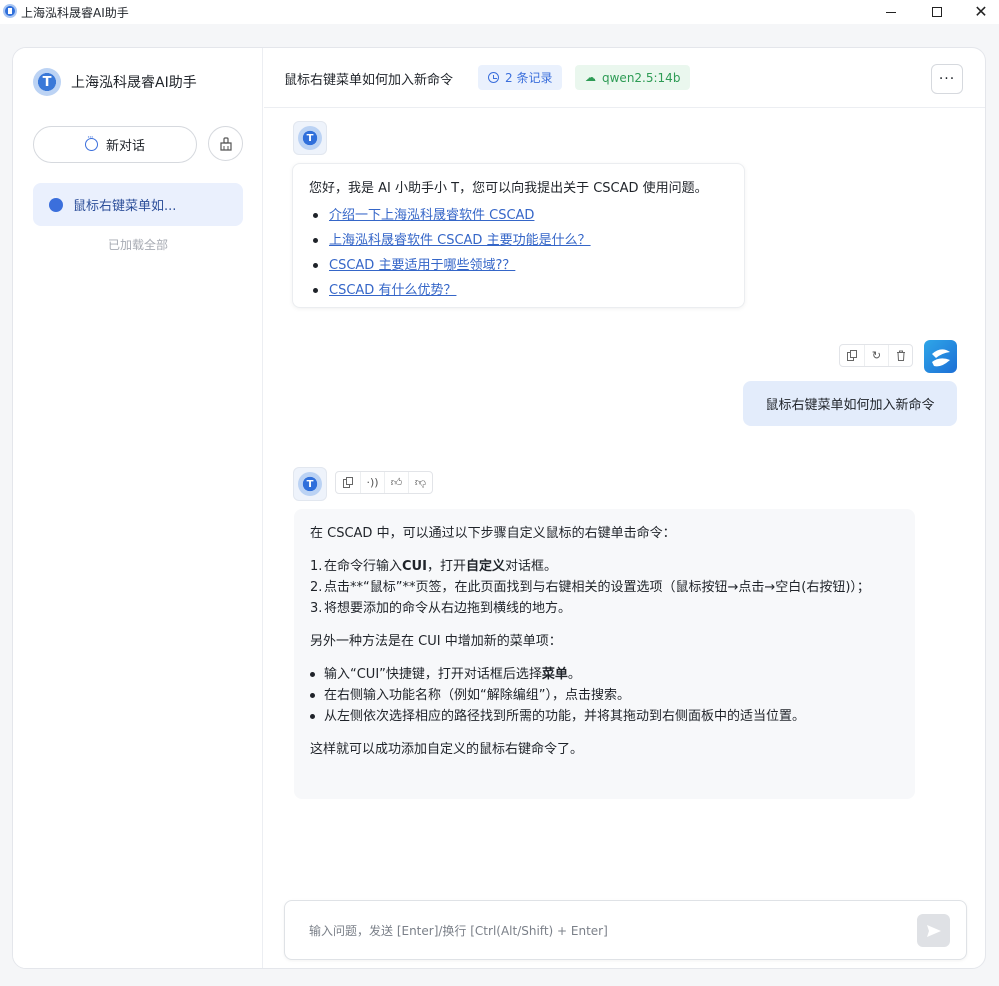  I want to click on model-badge: ☁ qwen2.5:14b, so click(633, 77).